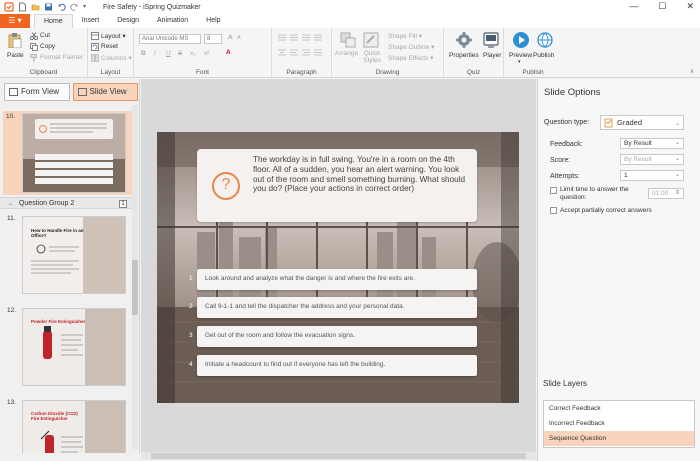  Describe the element at coordinates (692, 71) in the screenshot. I see `collapse-ribbon-icon: ∧` at that location.